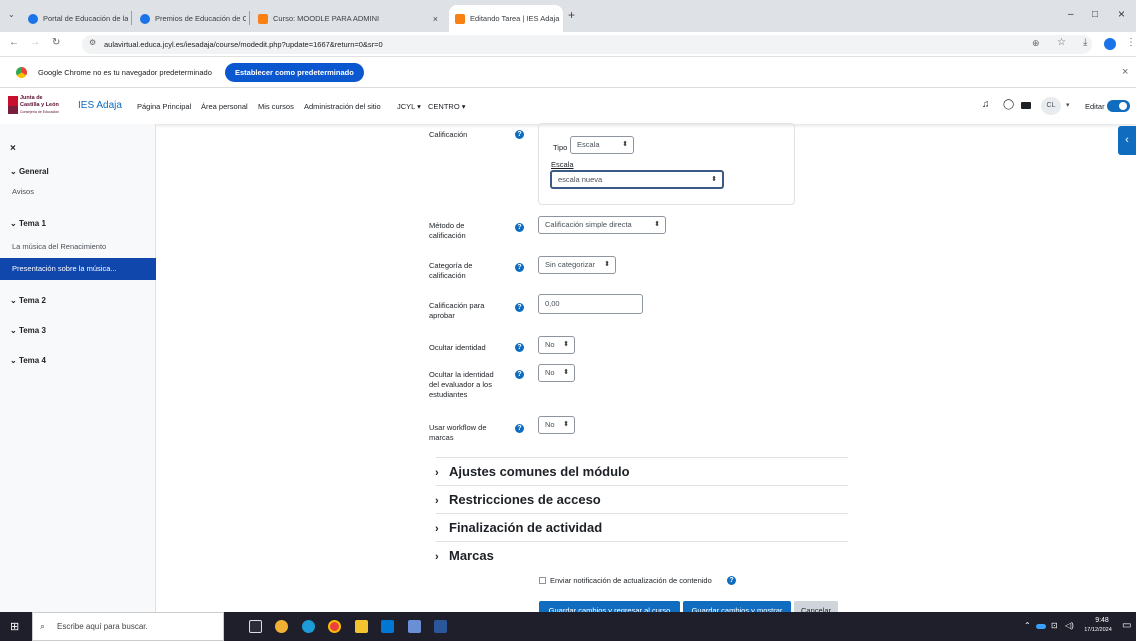  I want to click on tab-editando-tarea: Editando Tarea | IES Adaja ×, so click(506, 18).